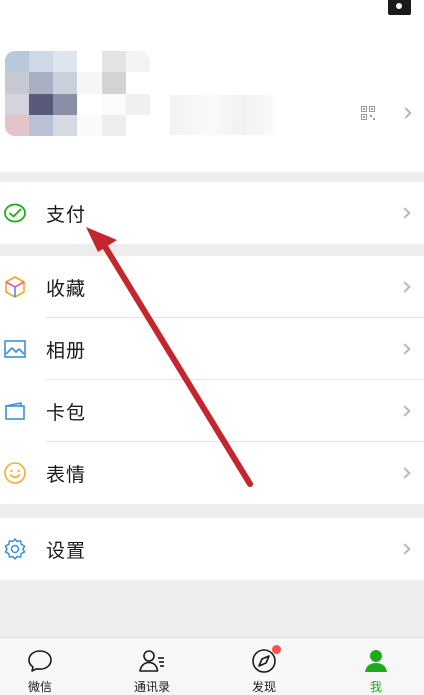  I want to click on nickname-blurred, so click(222, 115).